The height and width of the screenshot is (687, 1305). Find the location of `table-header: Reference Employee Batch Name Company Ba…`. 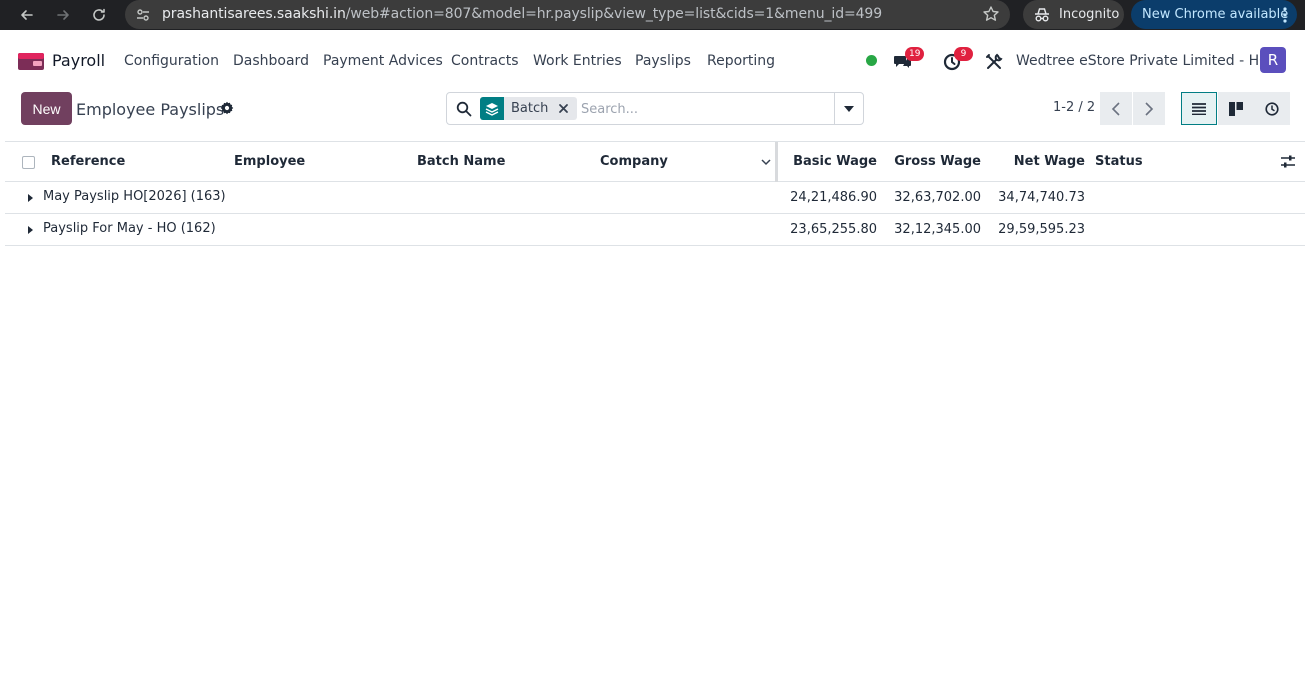

table-header: Reference Employee Batch Name Company Ba… is located at coordinates (655, 161).